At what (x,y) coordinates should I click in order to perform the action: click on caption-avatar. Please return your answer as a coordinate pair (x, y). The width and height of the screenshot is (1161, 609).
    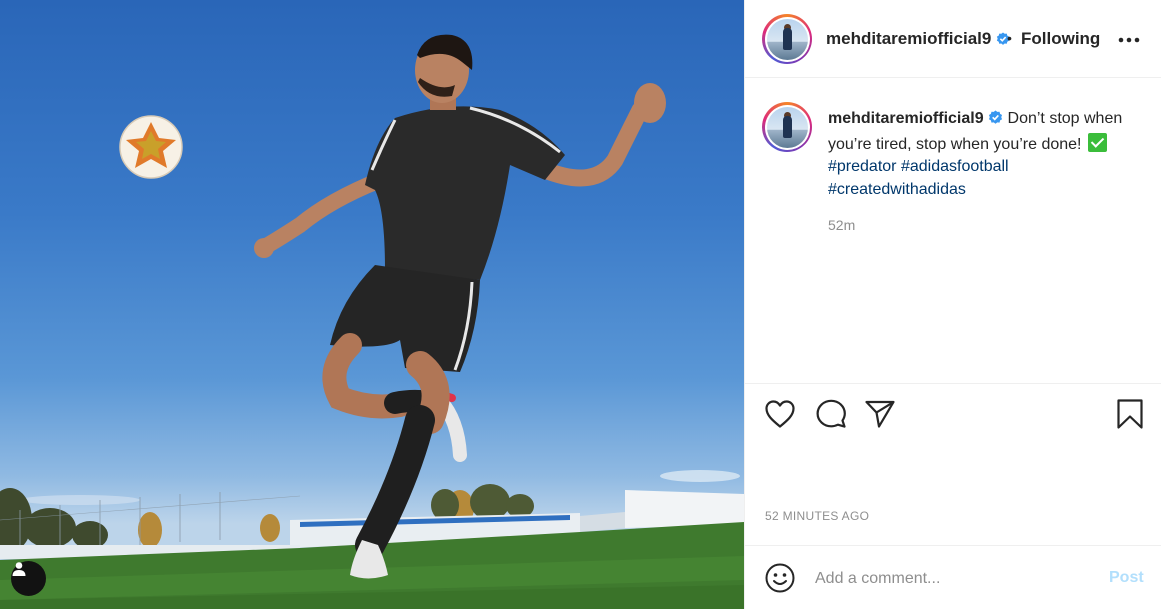
    Looking at the image, I should click on (787, 127).